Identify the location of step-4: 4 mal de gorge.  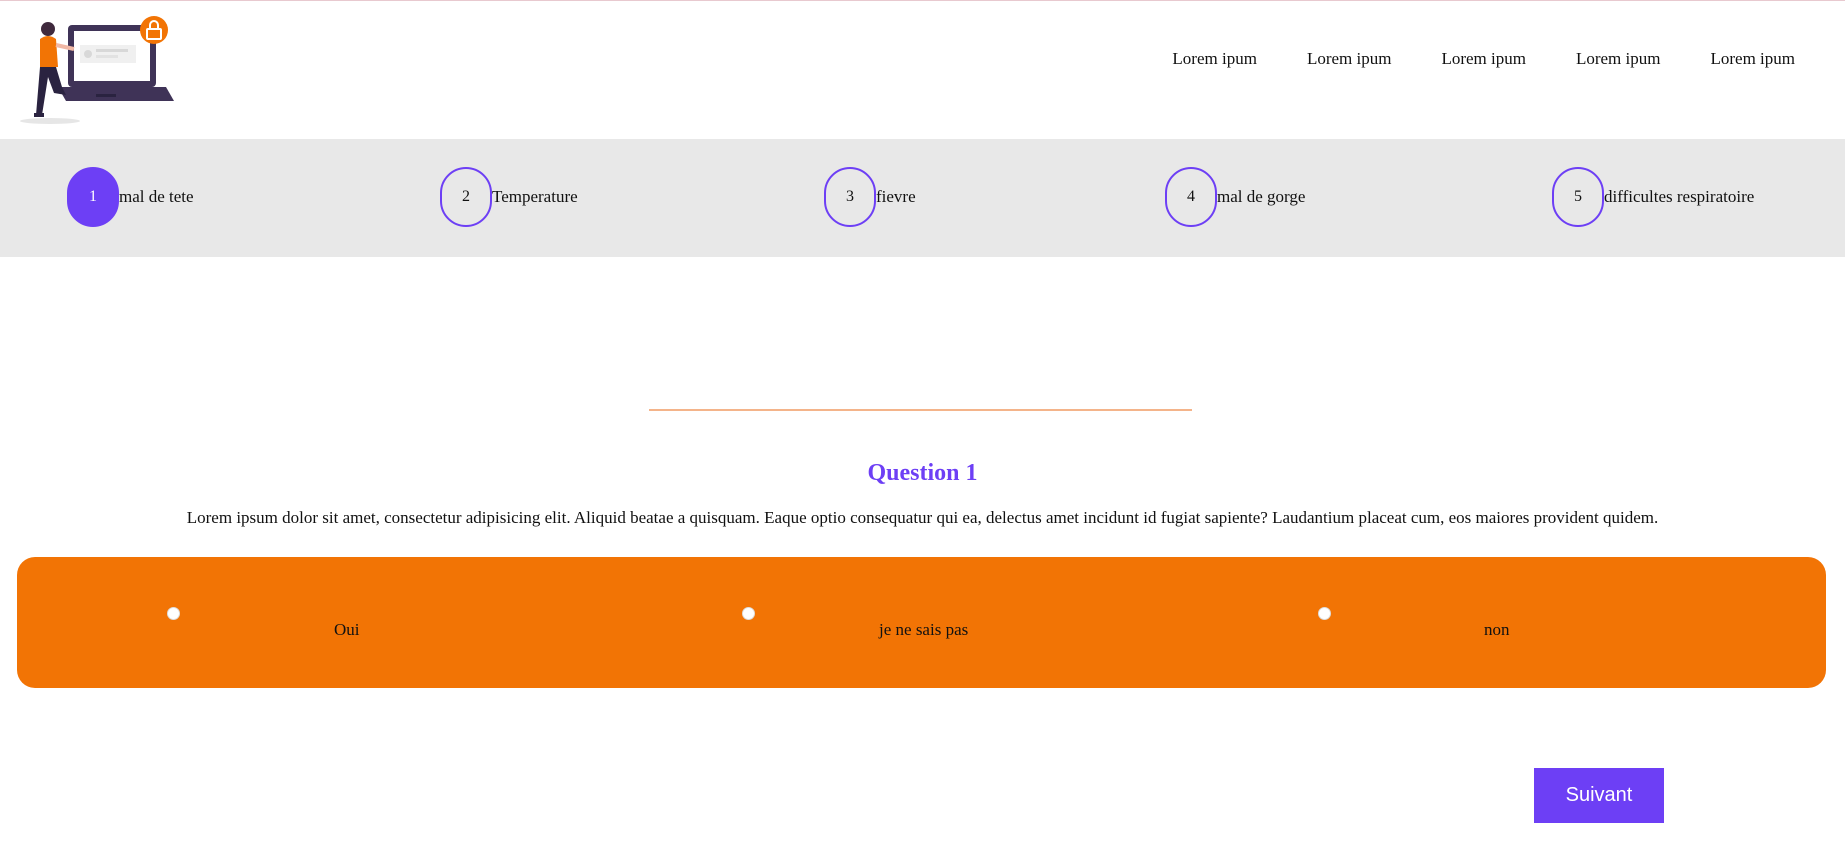
(1235, 197).